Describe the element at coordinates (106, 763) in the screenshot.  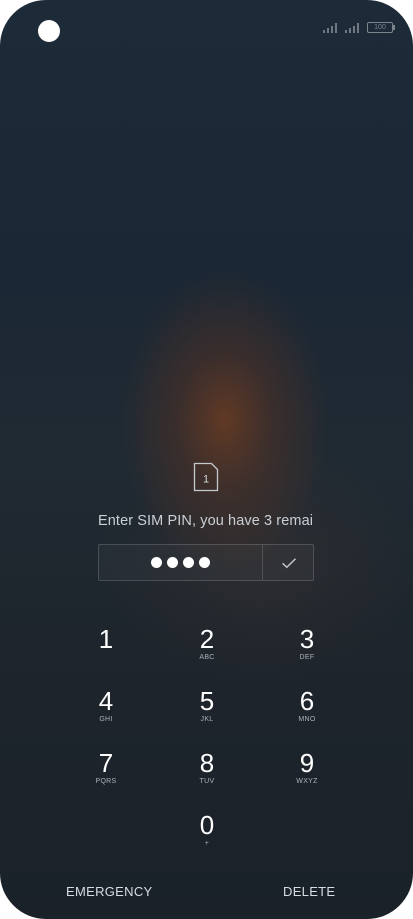
I see `key-digit: 7` at that location.